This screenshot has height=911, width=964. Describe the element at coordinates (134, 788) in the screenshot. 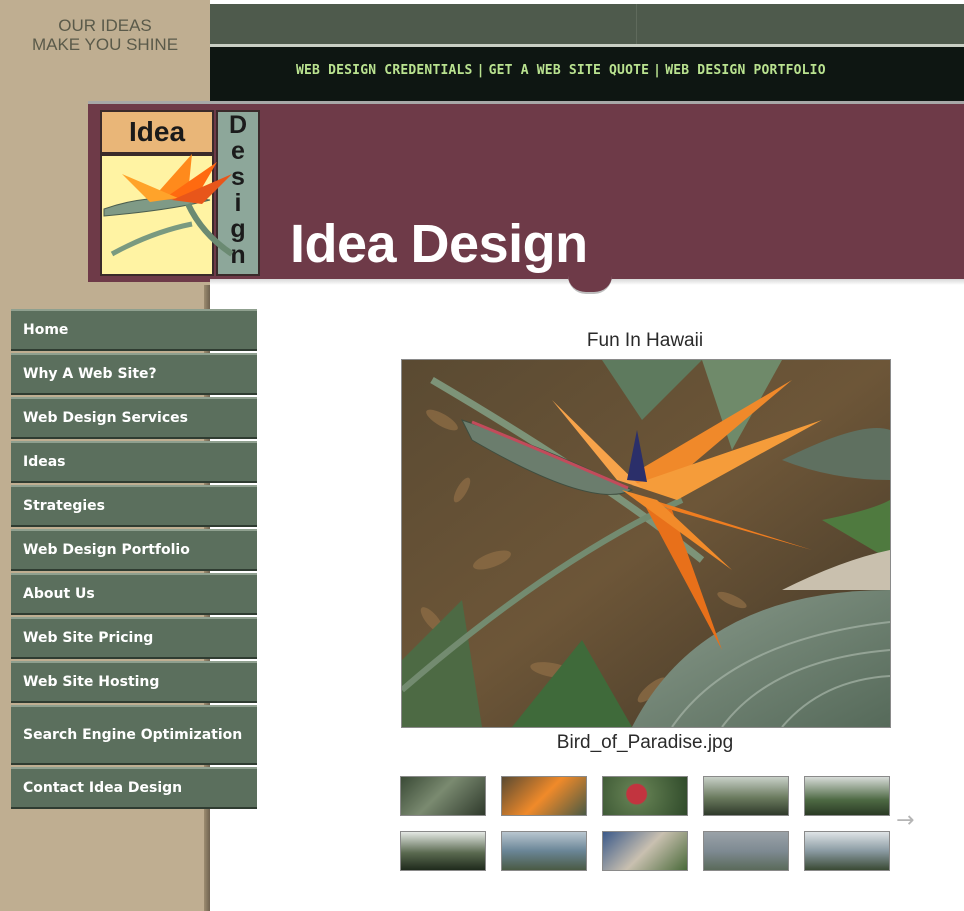

I see `menu-contact-idea-design: Contact Idea Design` at that location.